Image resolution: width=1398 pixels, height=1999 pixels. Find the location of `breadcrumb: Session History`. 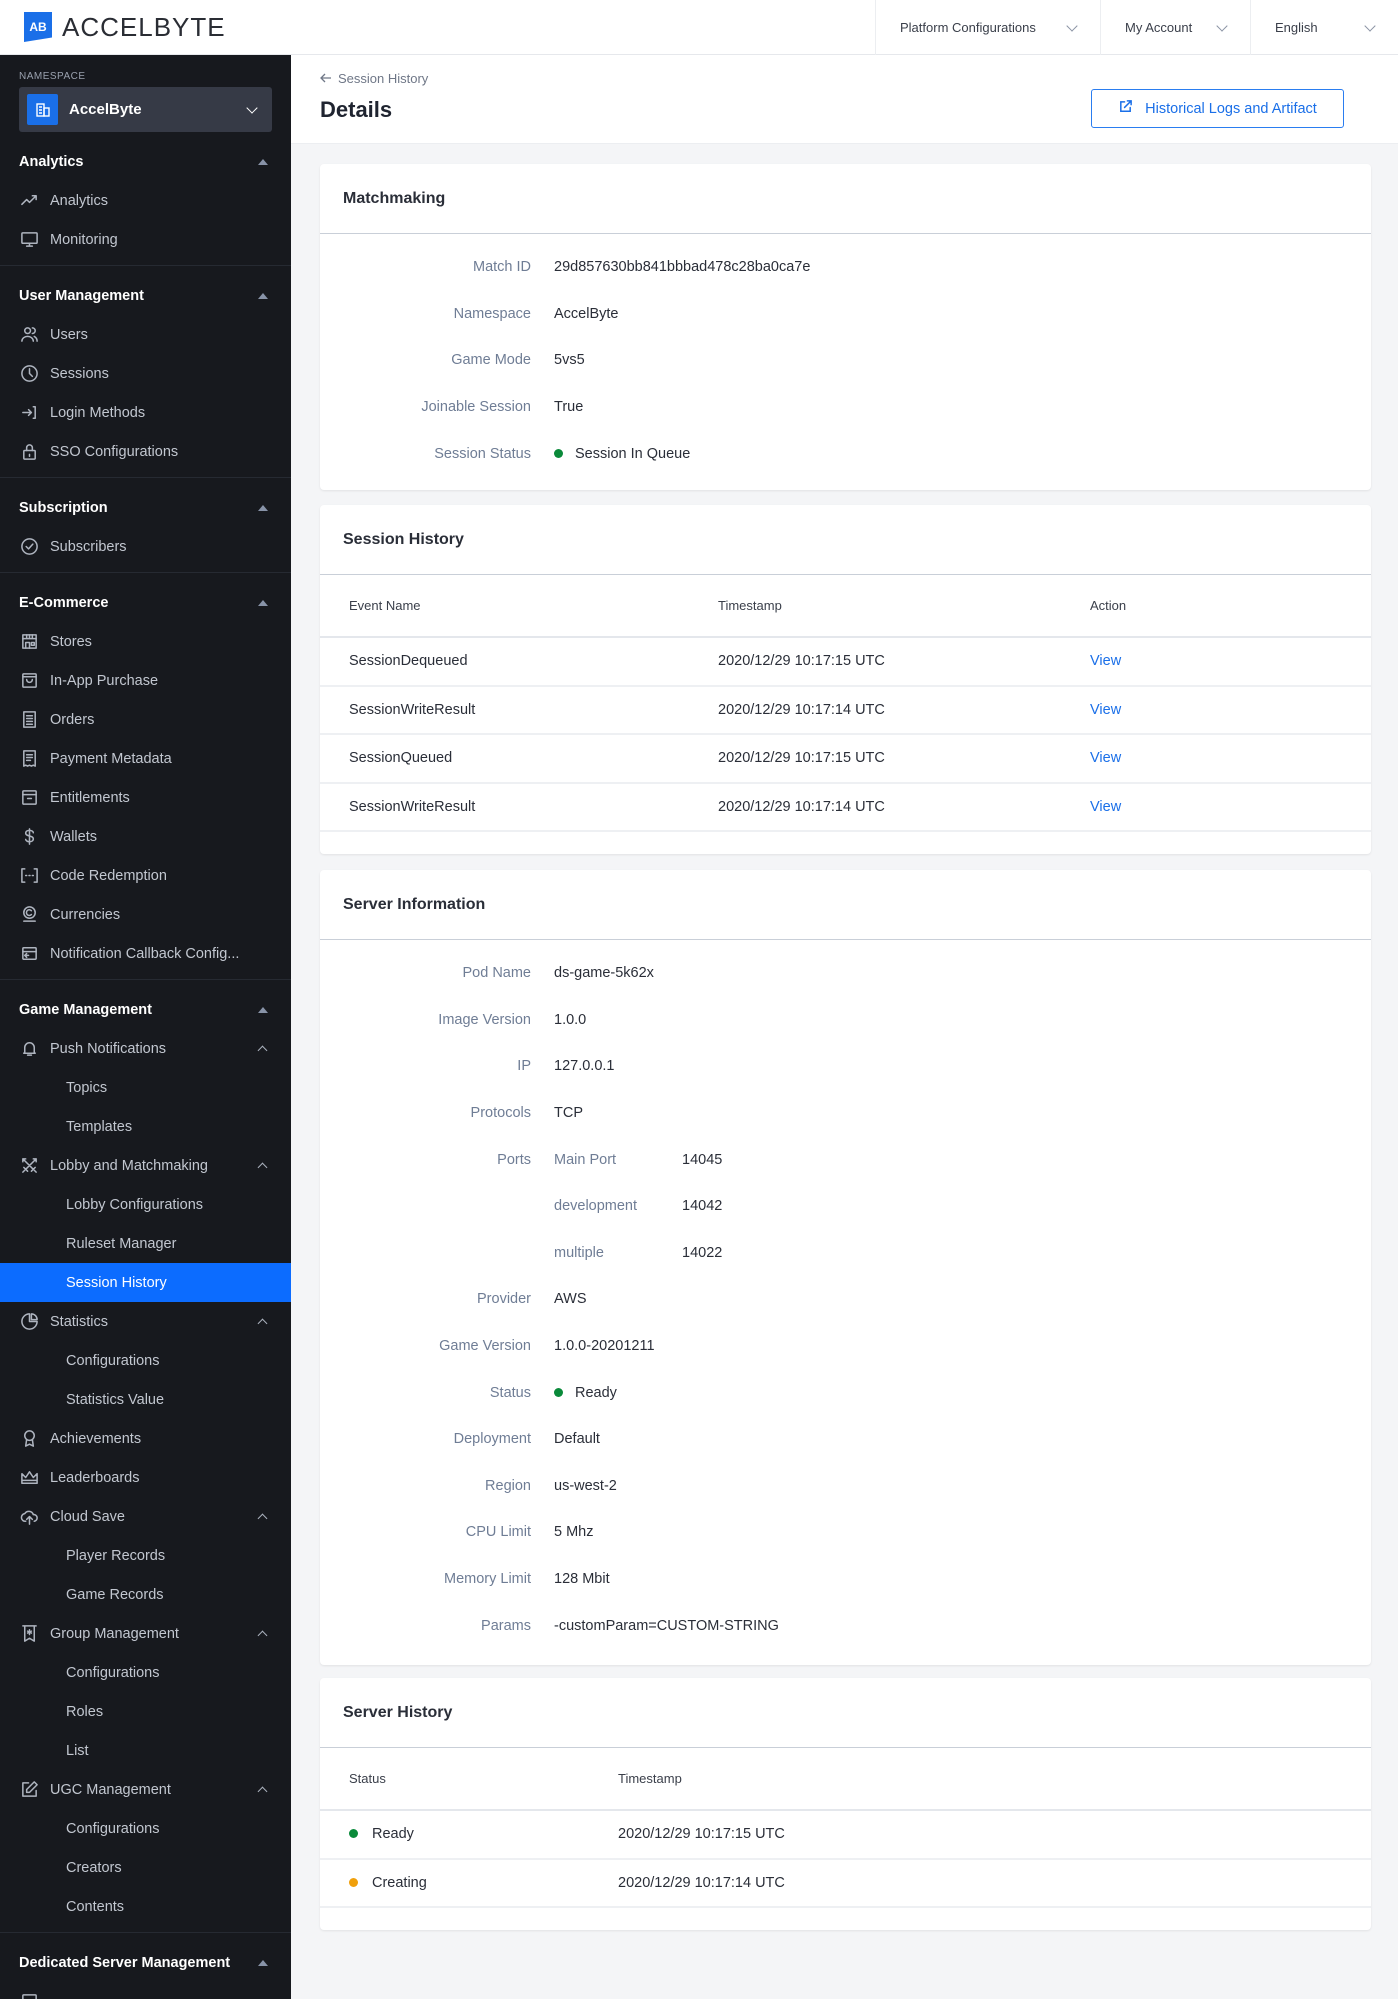

breadcrumb: Session History is located at coordinates (374, 78).